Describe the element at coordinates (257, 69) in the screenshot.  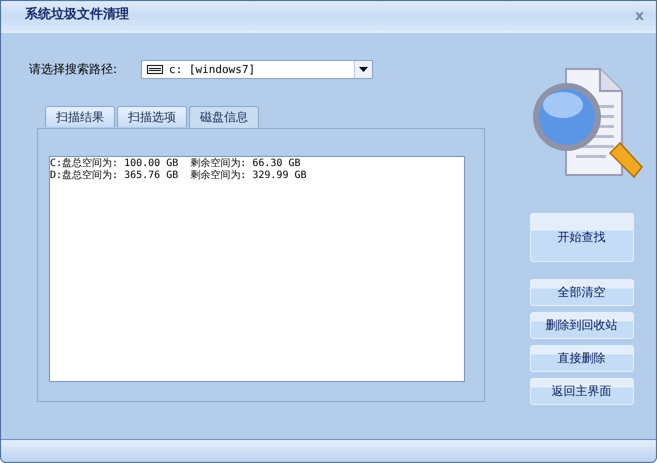
I see `path-dropdown: c: [windows7]` at that location.